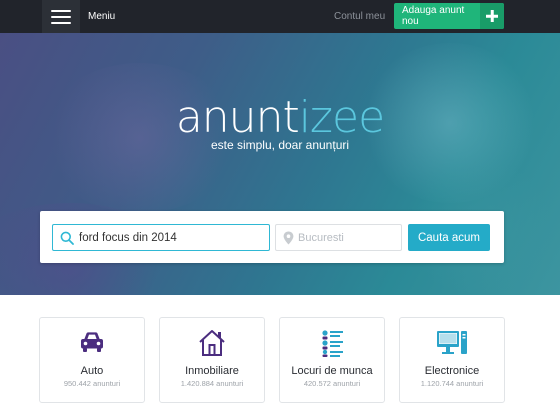 This screenshot has height=420, width=560. Describe the element at coordinates (67, 238) in the screenshot. I see `search-icon` at that location.